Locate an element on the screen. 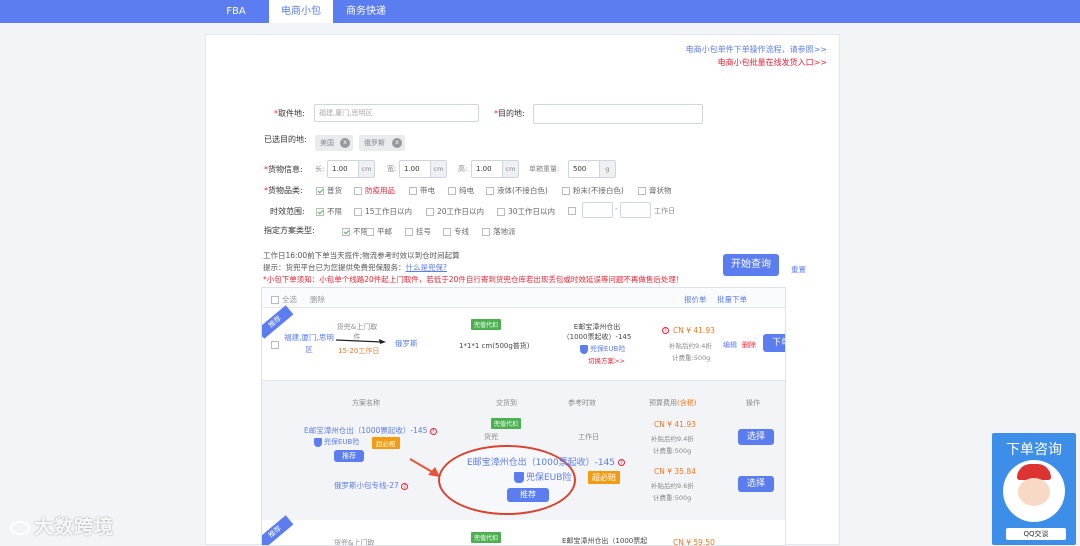 This screenshot has width=1080, height=546. face-icon is located at coordinates (1034, 492).